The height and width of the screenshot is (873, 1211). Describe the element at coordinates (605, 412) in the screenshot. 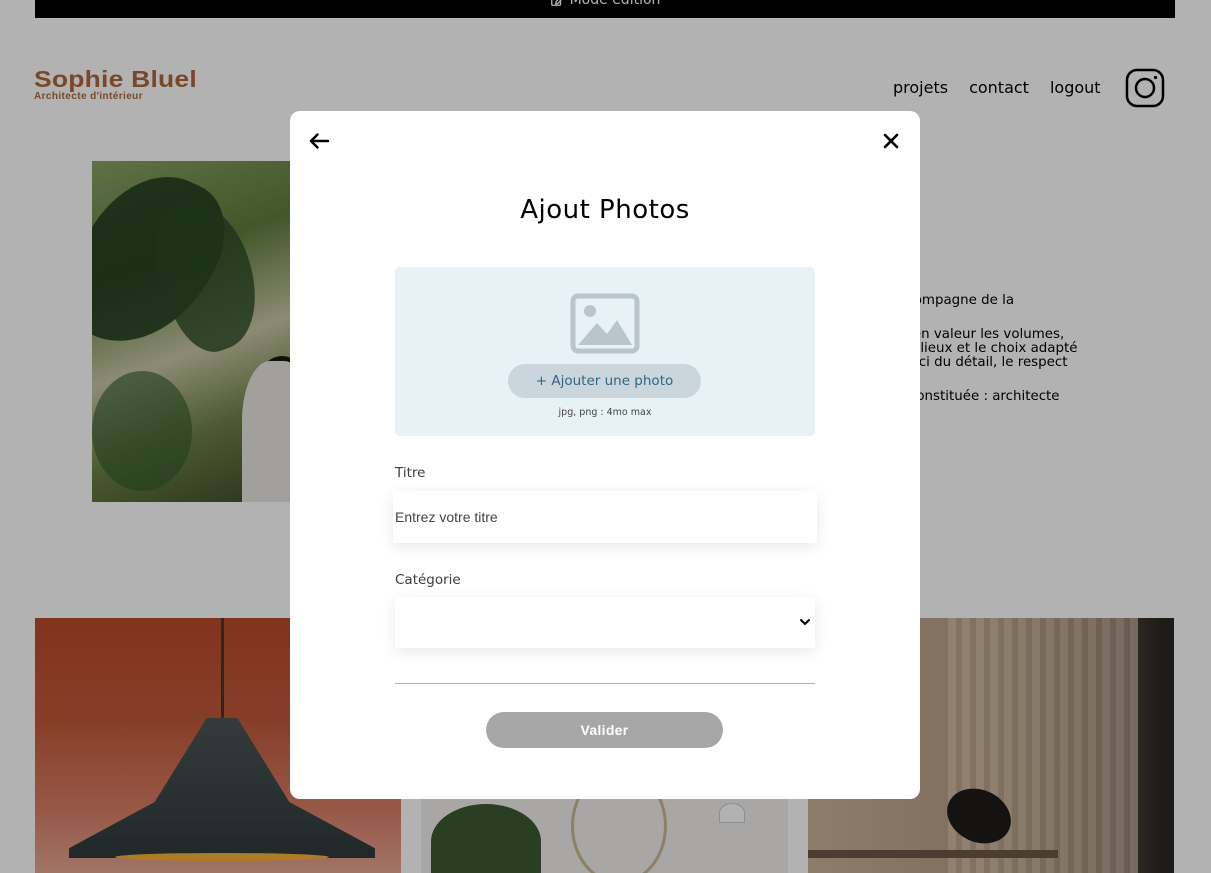

I see `upload-hint: jpg, png : 4mo max` at that location.